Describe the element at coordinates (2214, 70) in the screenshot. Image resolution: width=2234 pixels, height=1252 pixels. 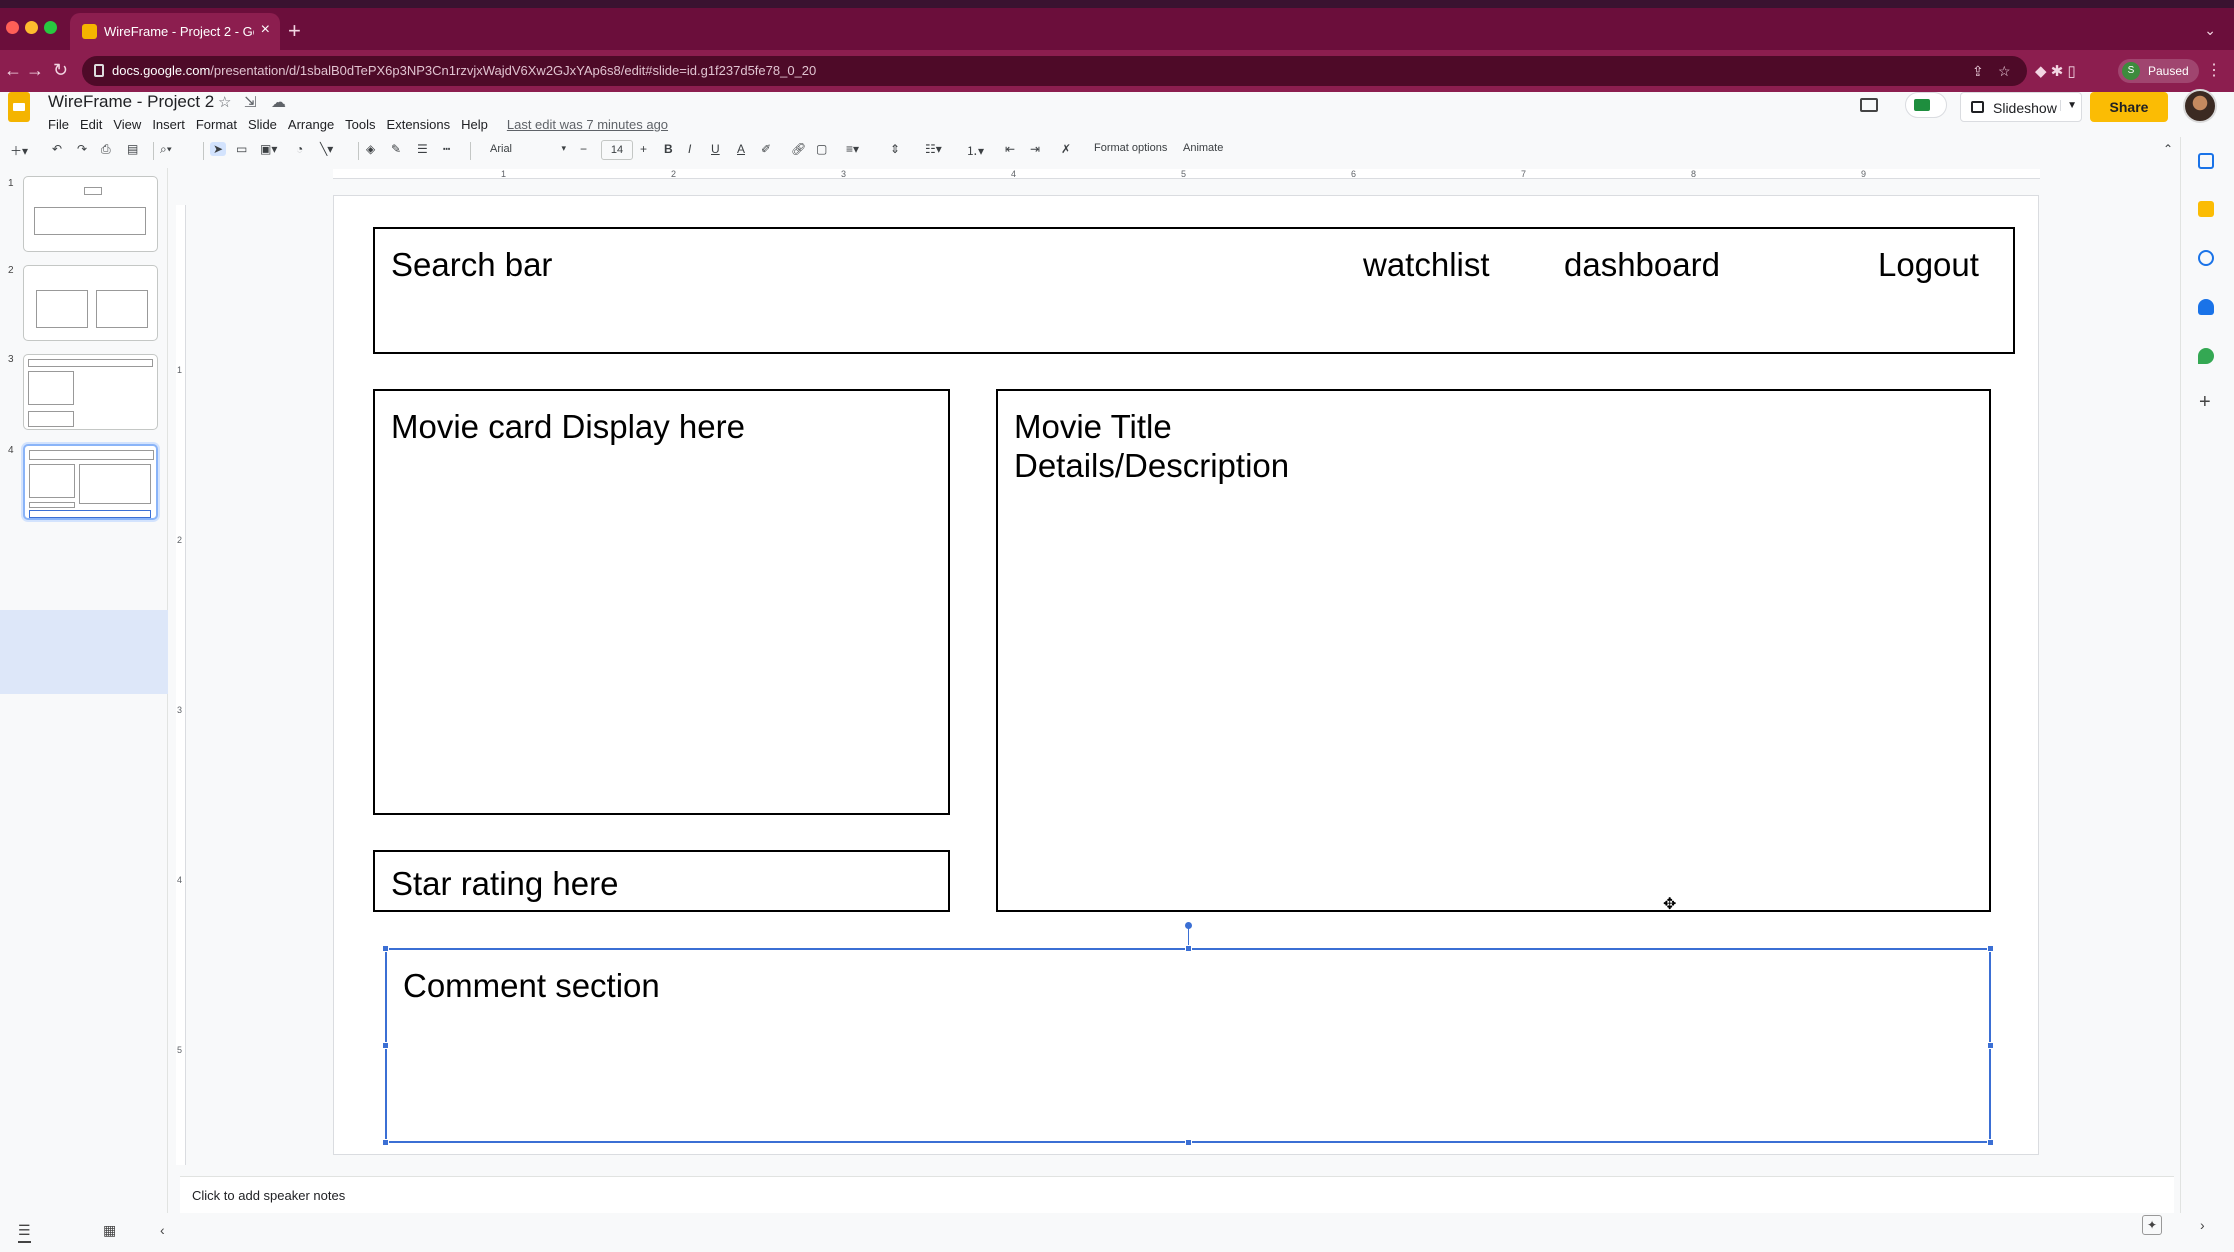
I see `browser-menu-icon: ⋮` at that location.